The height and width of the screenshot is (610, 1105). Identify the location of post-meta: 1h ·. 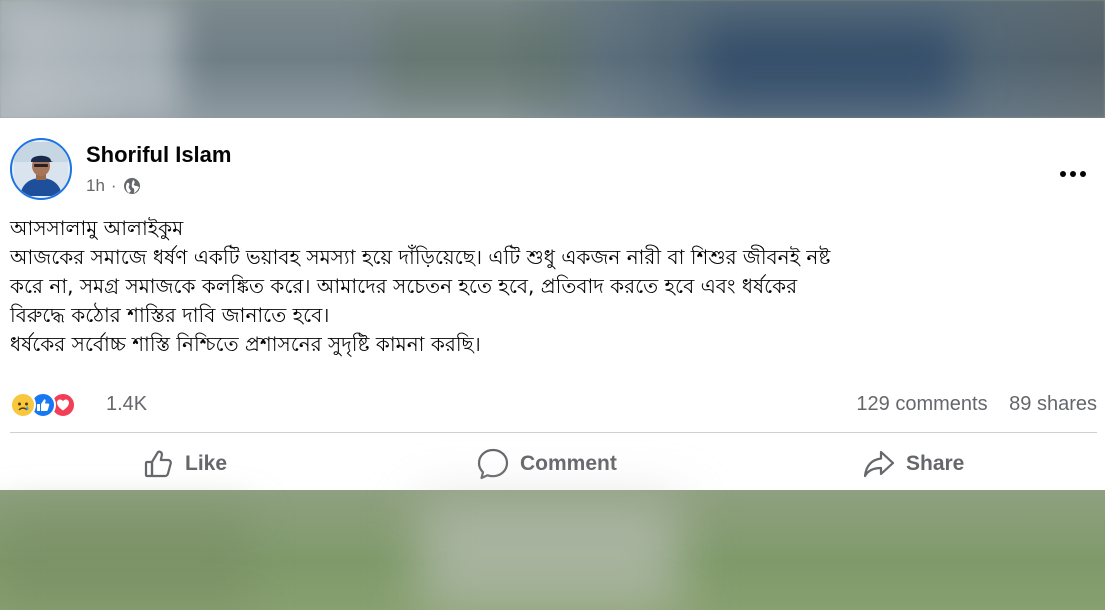
(113, 186).